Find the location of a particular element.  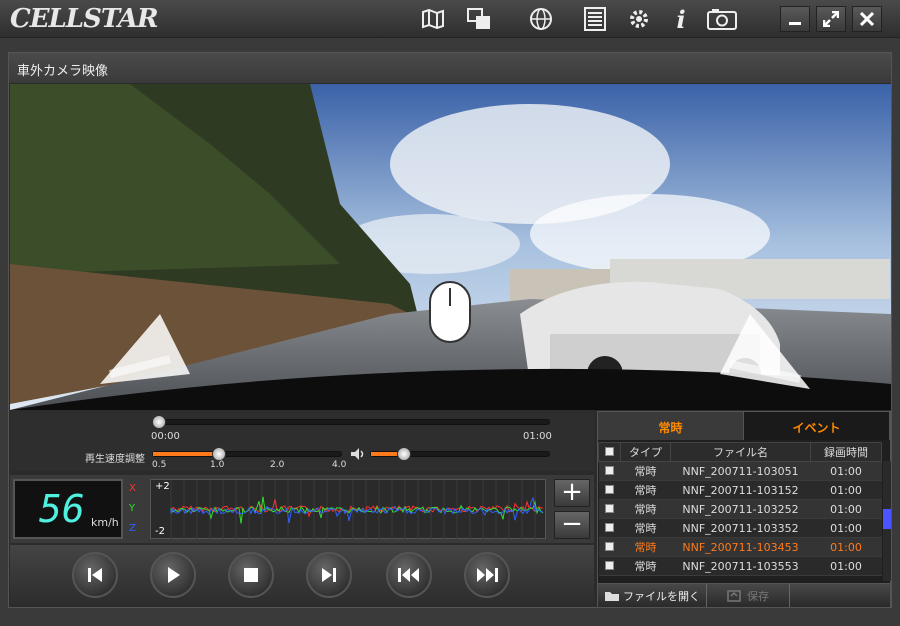

tab-continuous: 常時 is located at coordinates (671, 426).